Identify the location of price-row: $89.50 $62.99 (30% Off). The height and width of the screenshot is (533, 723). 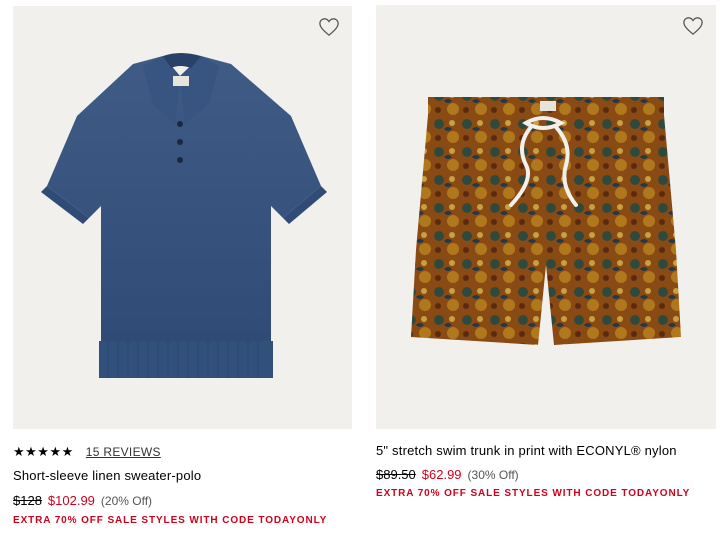
(546, 474).